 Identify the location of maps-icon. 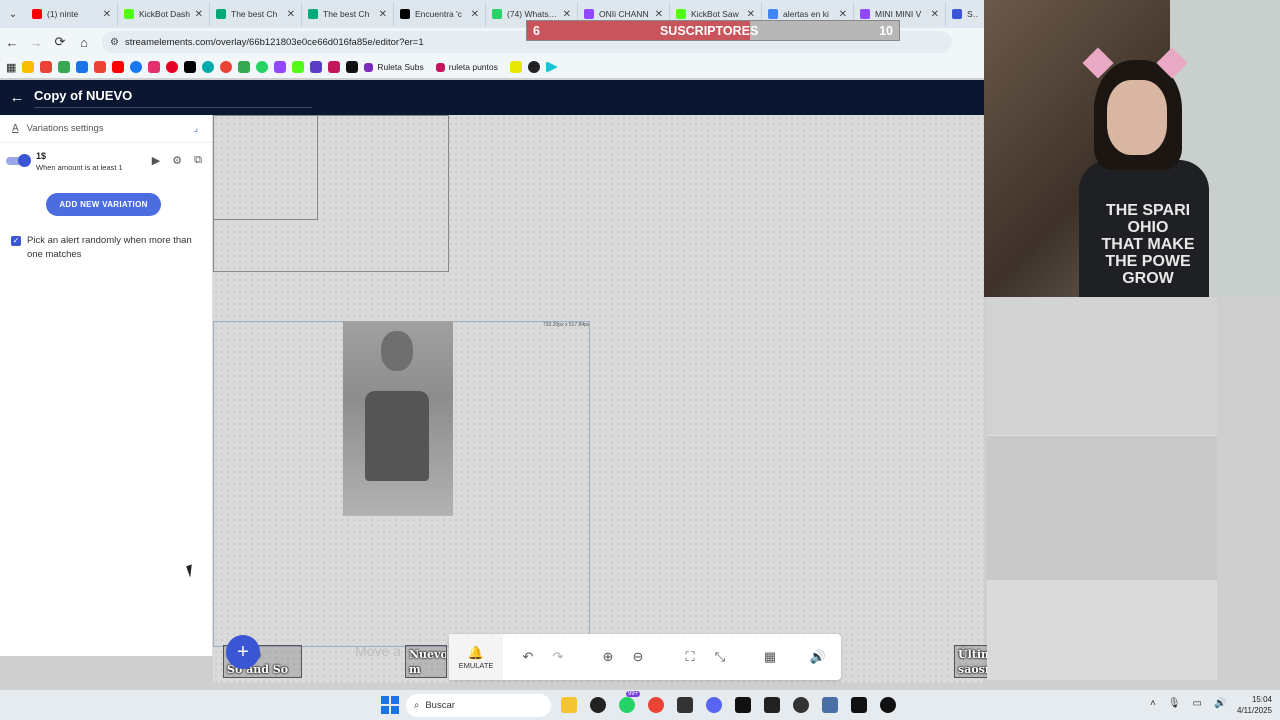
(244, 67).